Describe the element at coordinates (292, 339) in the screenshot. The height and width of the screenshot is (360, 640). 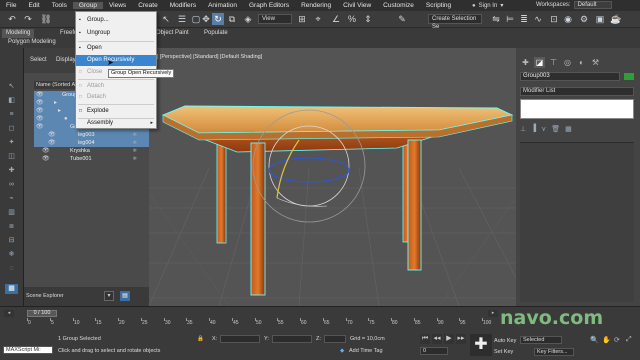
I see `y-coordinate-field` at that location.